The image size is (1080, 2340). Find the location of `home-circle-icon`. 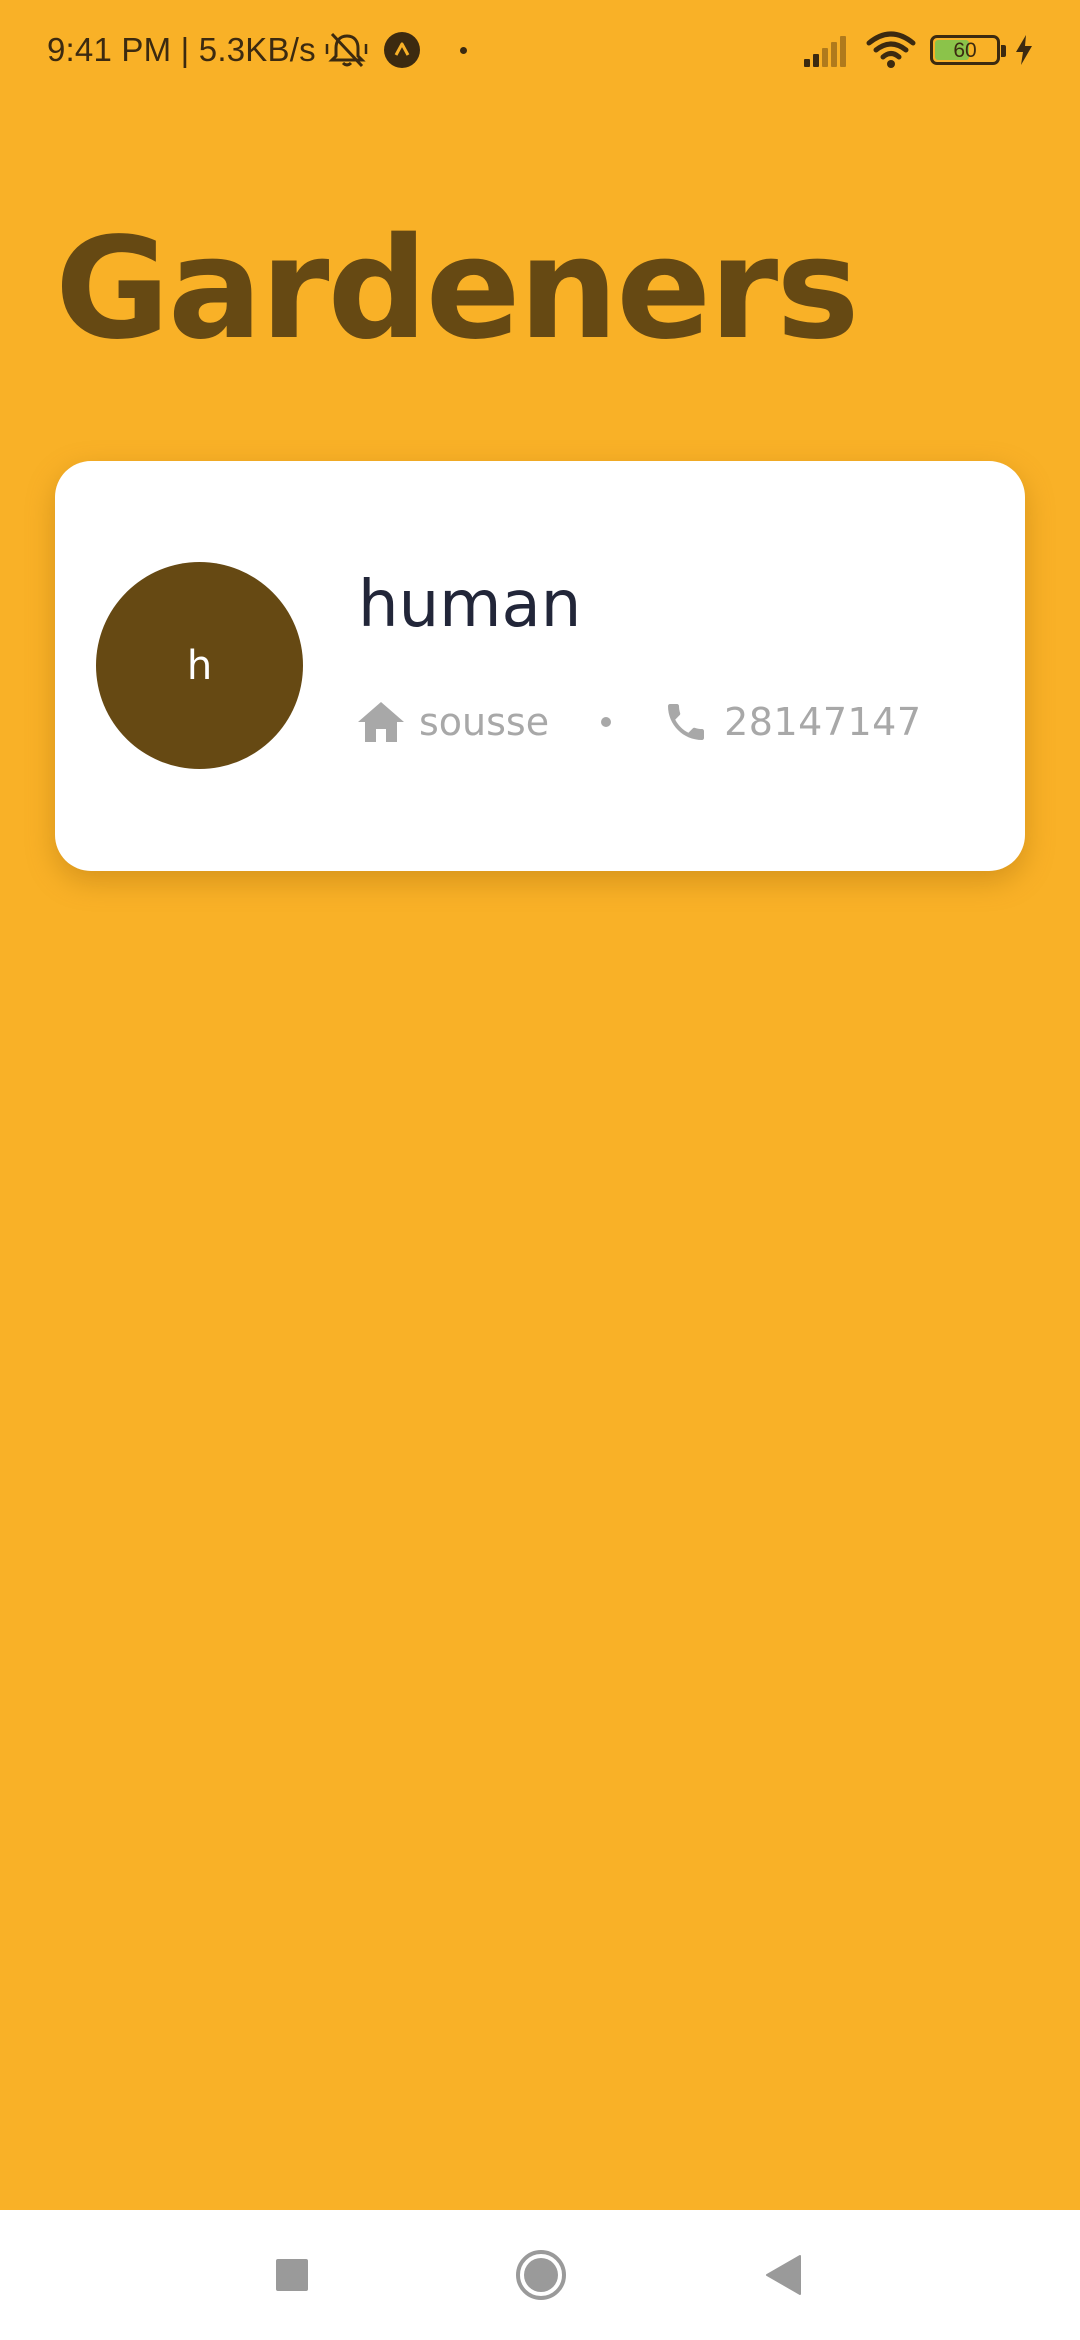

home-circle-icon is located at coordinates (541, 2275).